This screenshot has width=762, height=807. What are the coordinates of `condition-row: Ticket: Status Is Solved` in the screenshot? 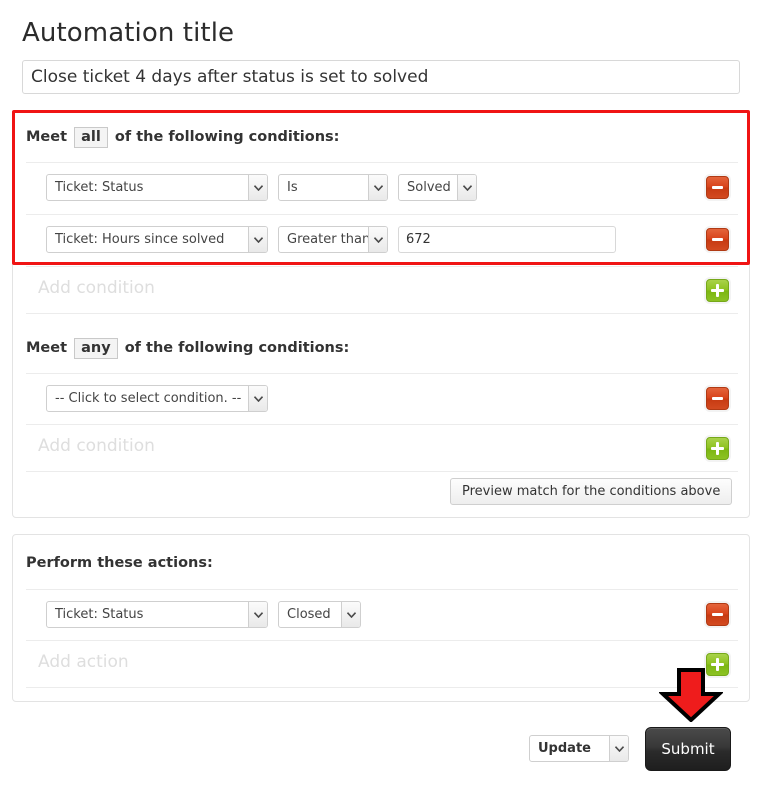 It's located at (382, 189).